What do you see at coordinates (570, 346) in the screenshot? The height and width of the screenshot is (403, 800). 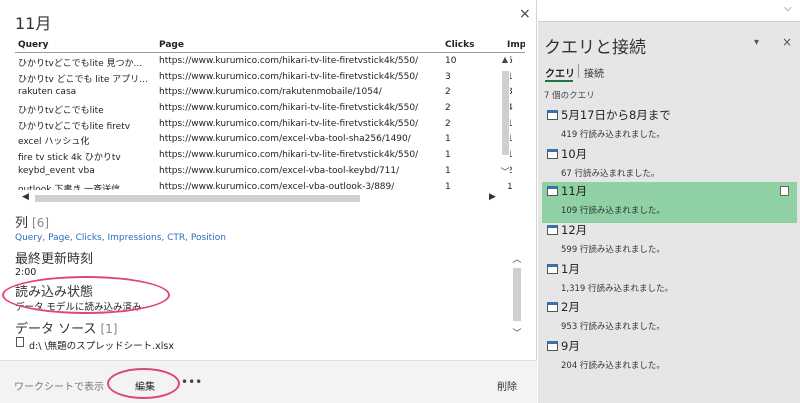 I see `query-name: 9月` at bounding box center [570, 346].